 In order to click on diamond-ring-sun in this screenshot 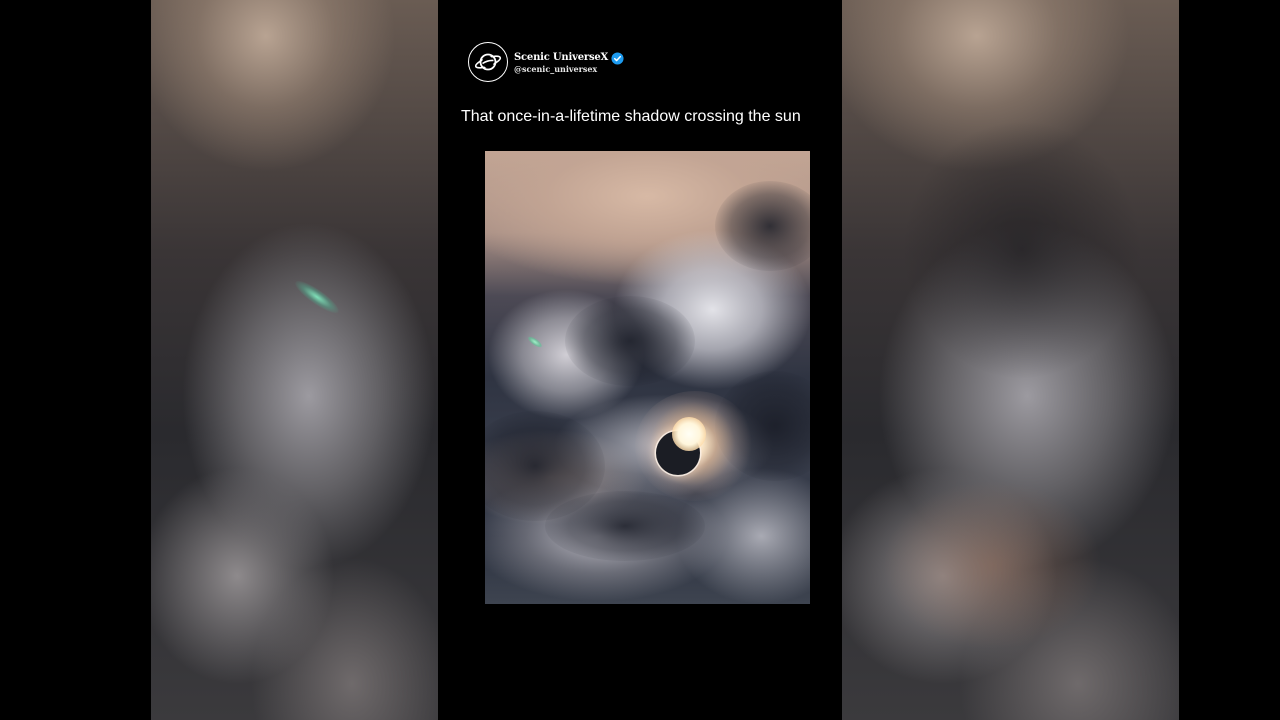, I will do `click(689, 434)`.